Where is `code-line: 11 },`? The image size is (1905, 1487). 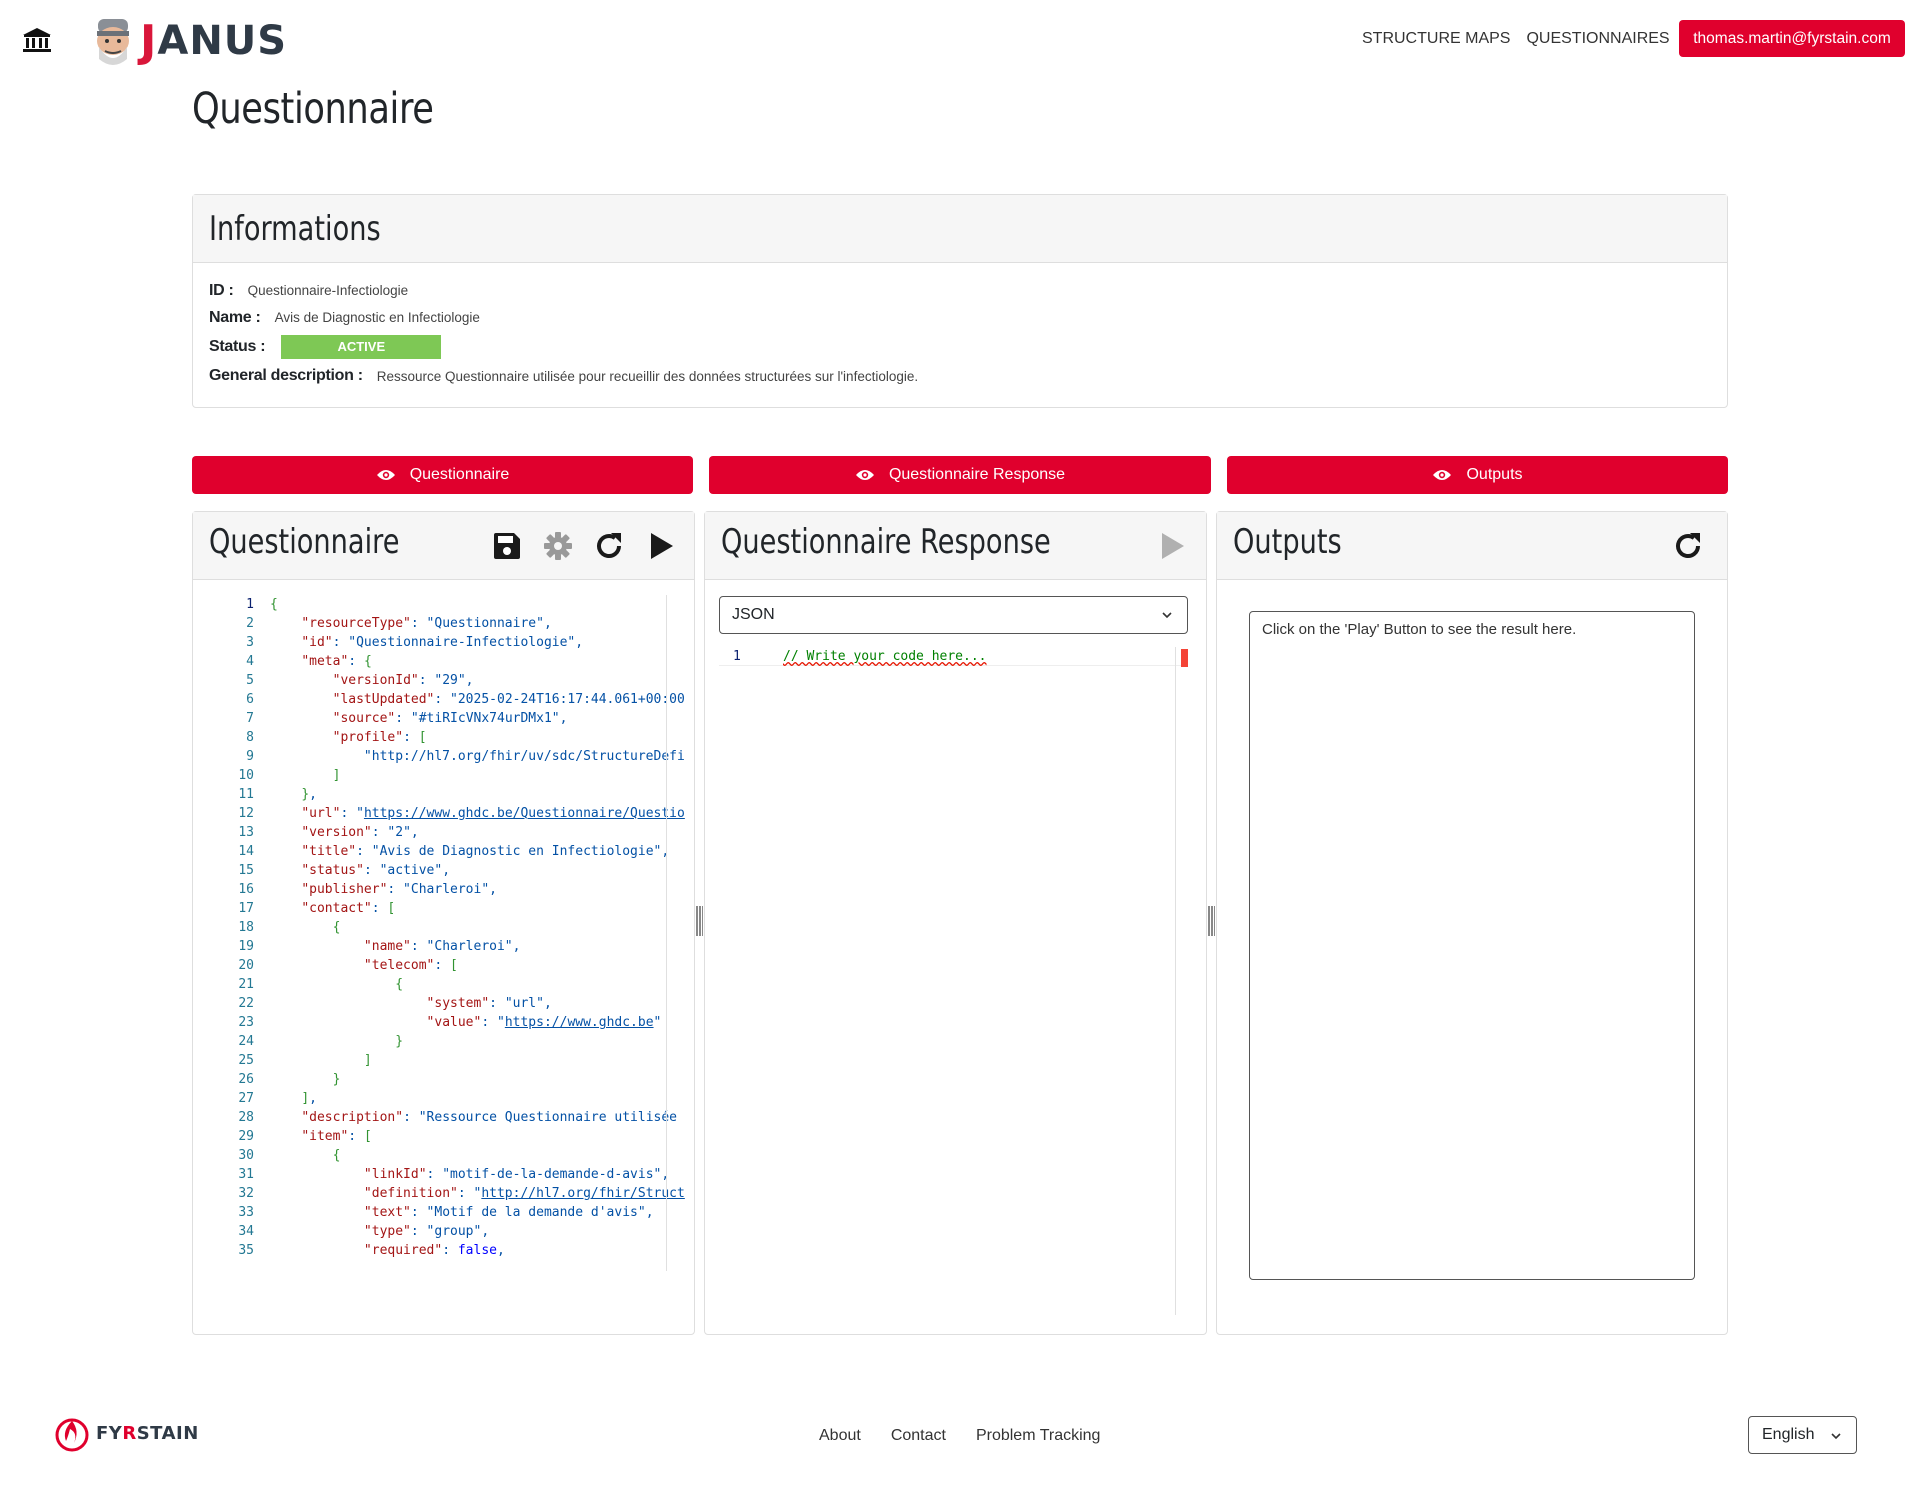
code-line: 11 }, is located at coordinates (463, 794).